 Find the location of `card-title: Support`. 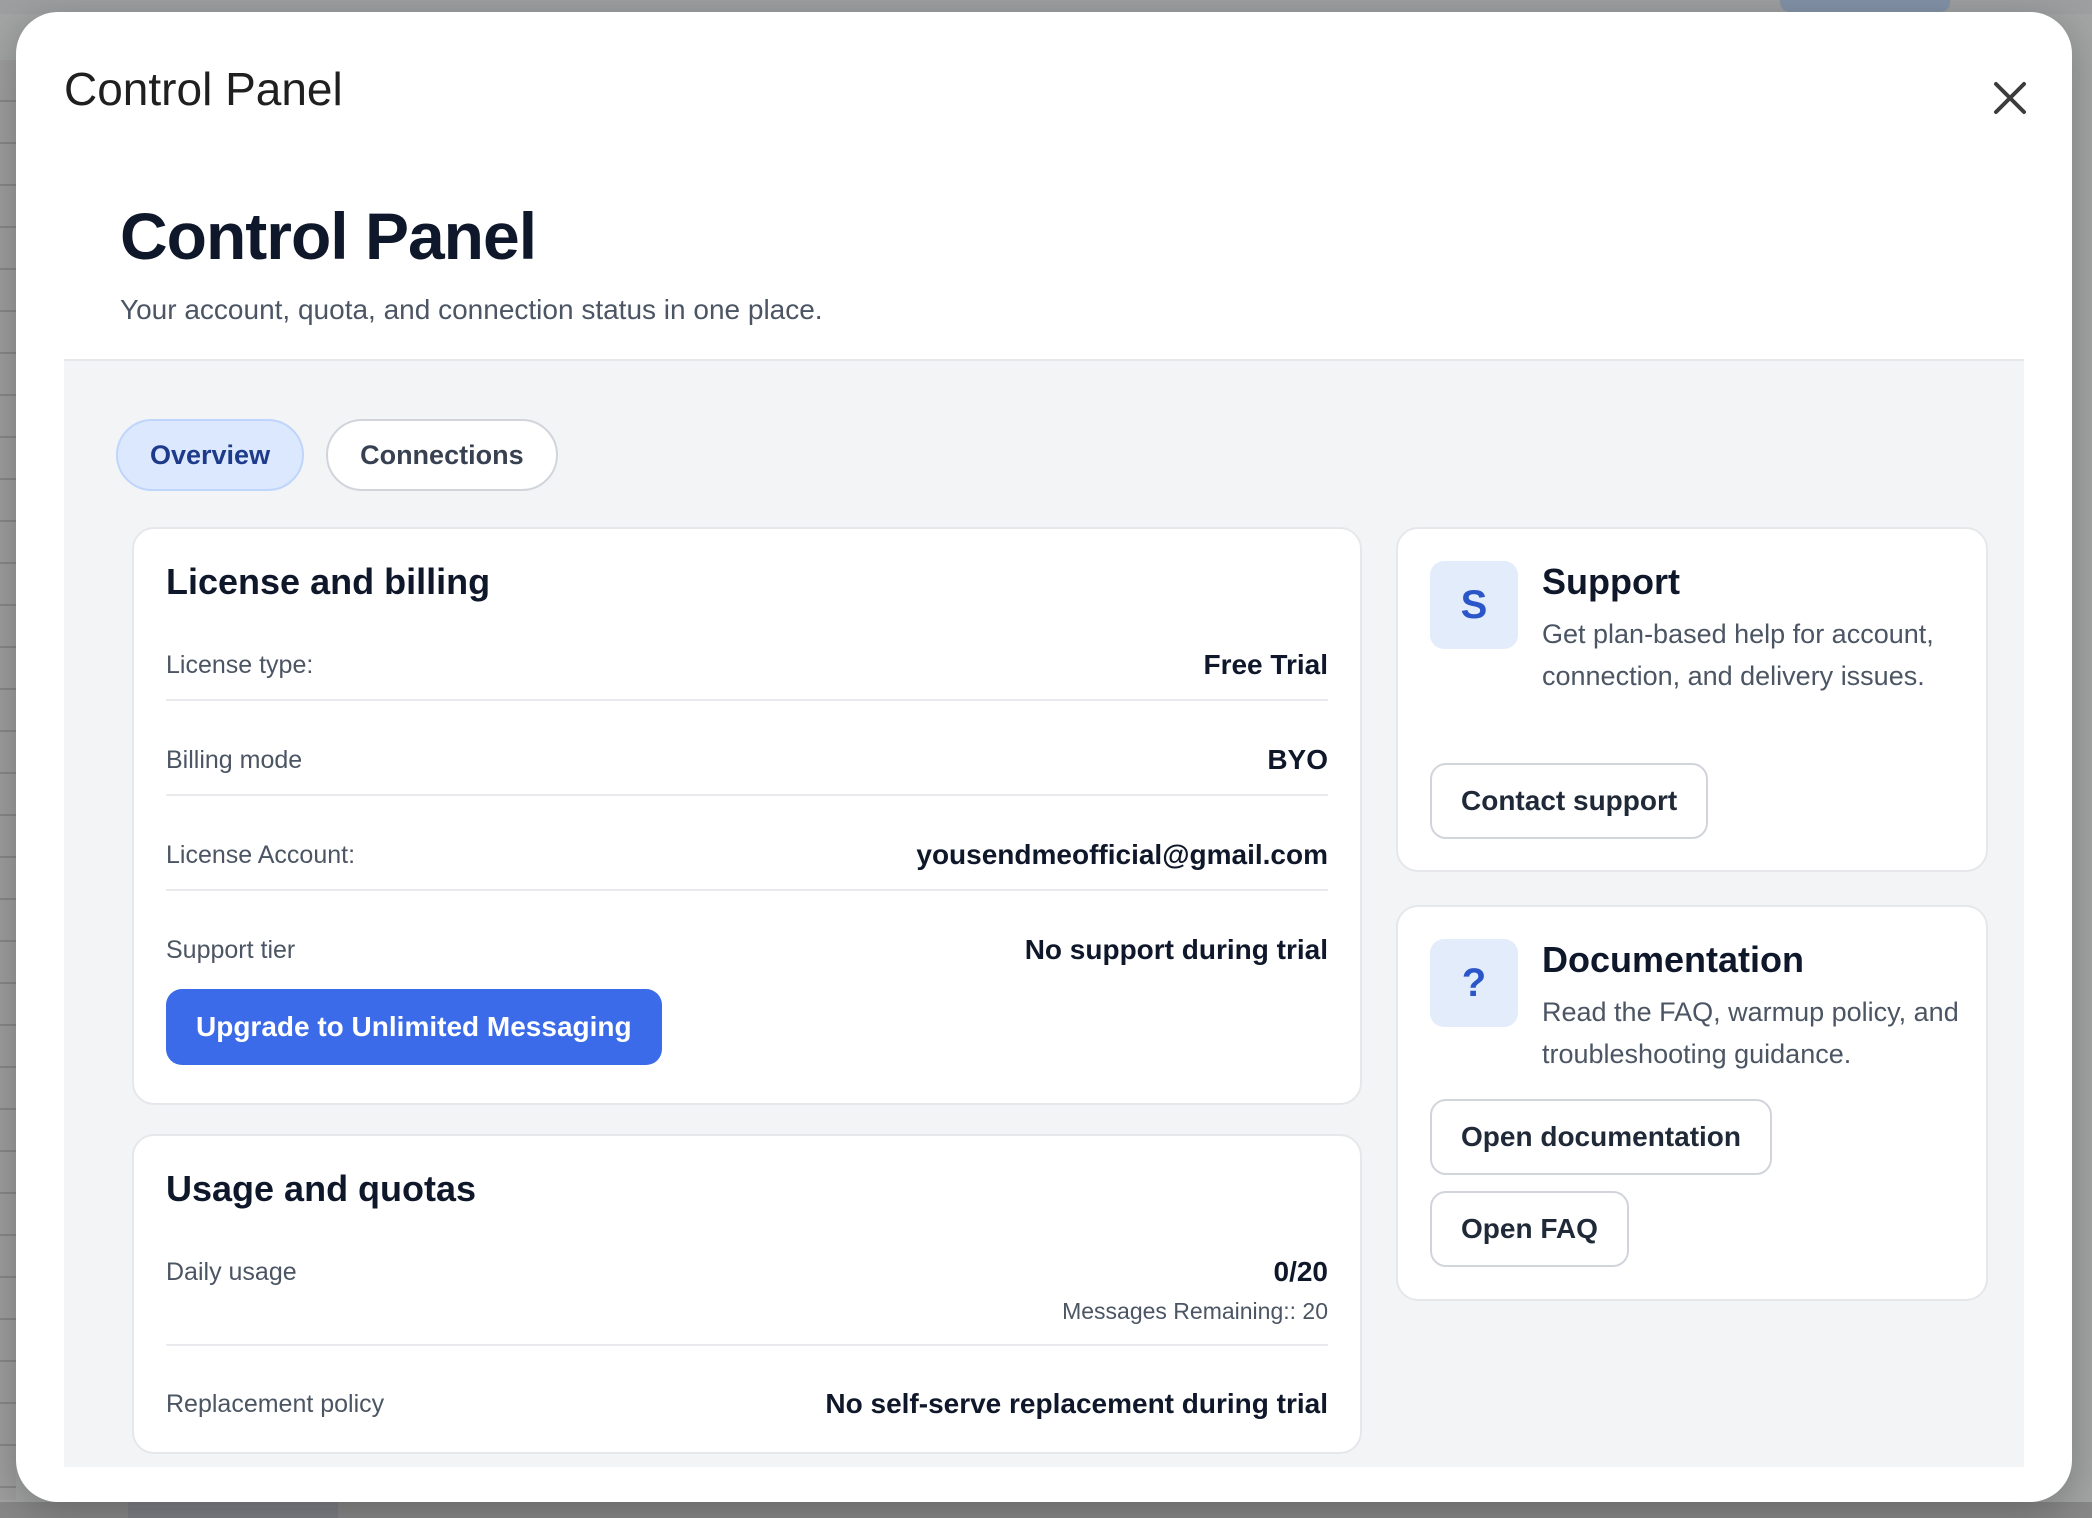

card-title: Support is located at coordinates (1611, 581).